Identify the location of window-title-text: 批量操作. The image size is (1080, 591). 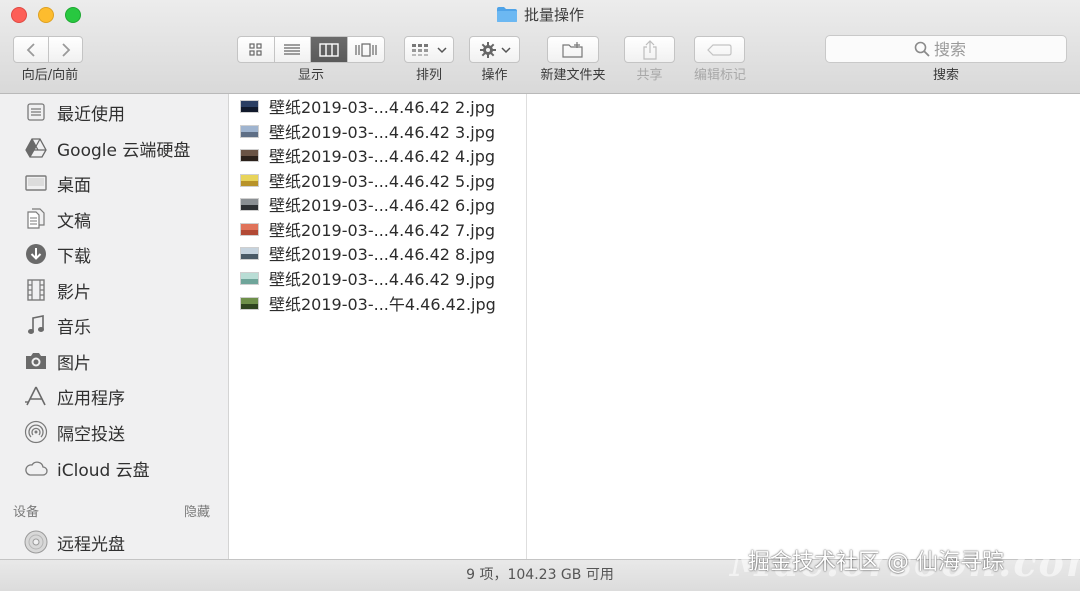
(553, 15).